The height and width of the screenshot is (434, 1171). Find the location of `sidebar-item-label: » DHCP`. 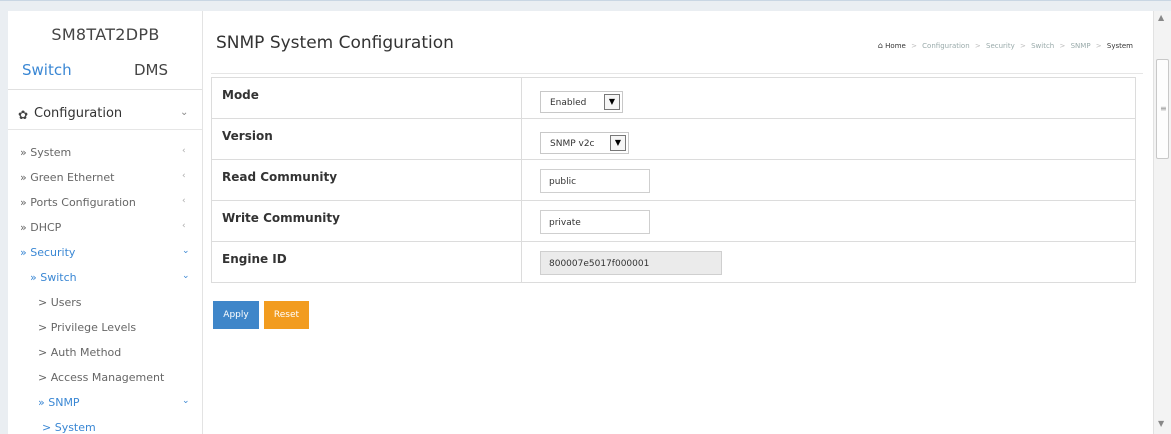

sidebar-item-label: » DHCP is located at coordinates (41, 227).